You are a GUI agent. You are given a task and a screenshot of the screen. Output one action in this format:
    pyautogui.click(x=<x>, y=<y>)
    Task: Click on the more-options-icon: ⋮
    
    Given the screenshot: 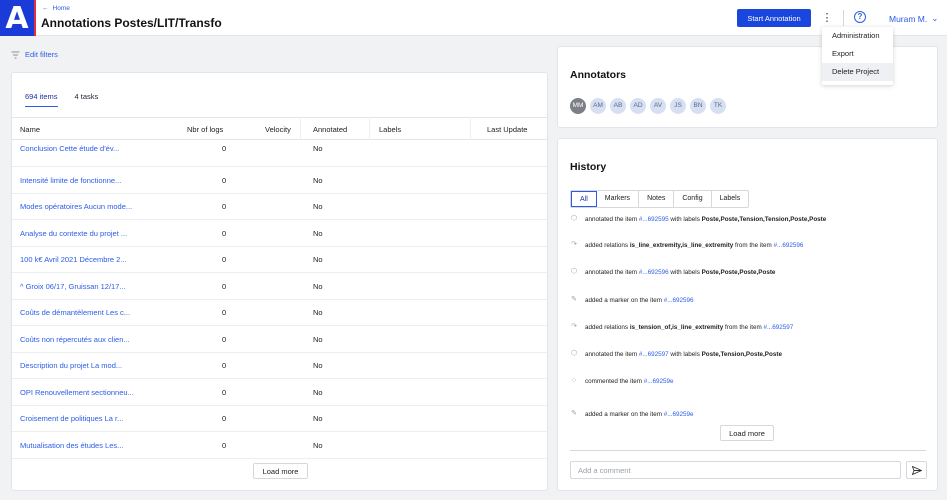 What is the action you would take?
    pyautogui.click(x=827, y=18)
    